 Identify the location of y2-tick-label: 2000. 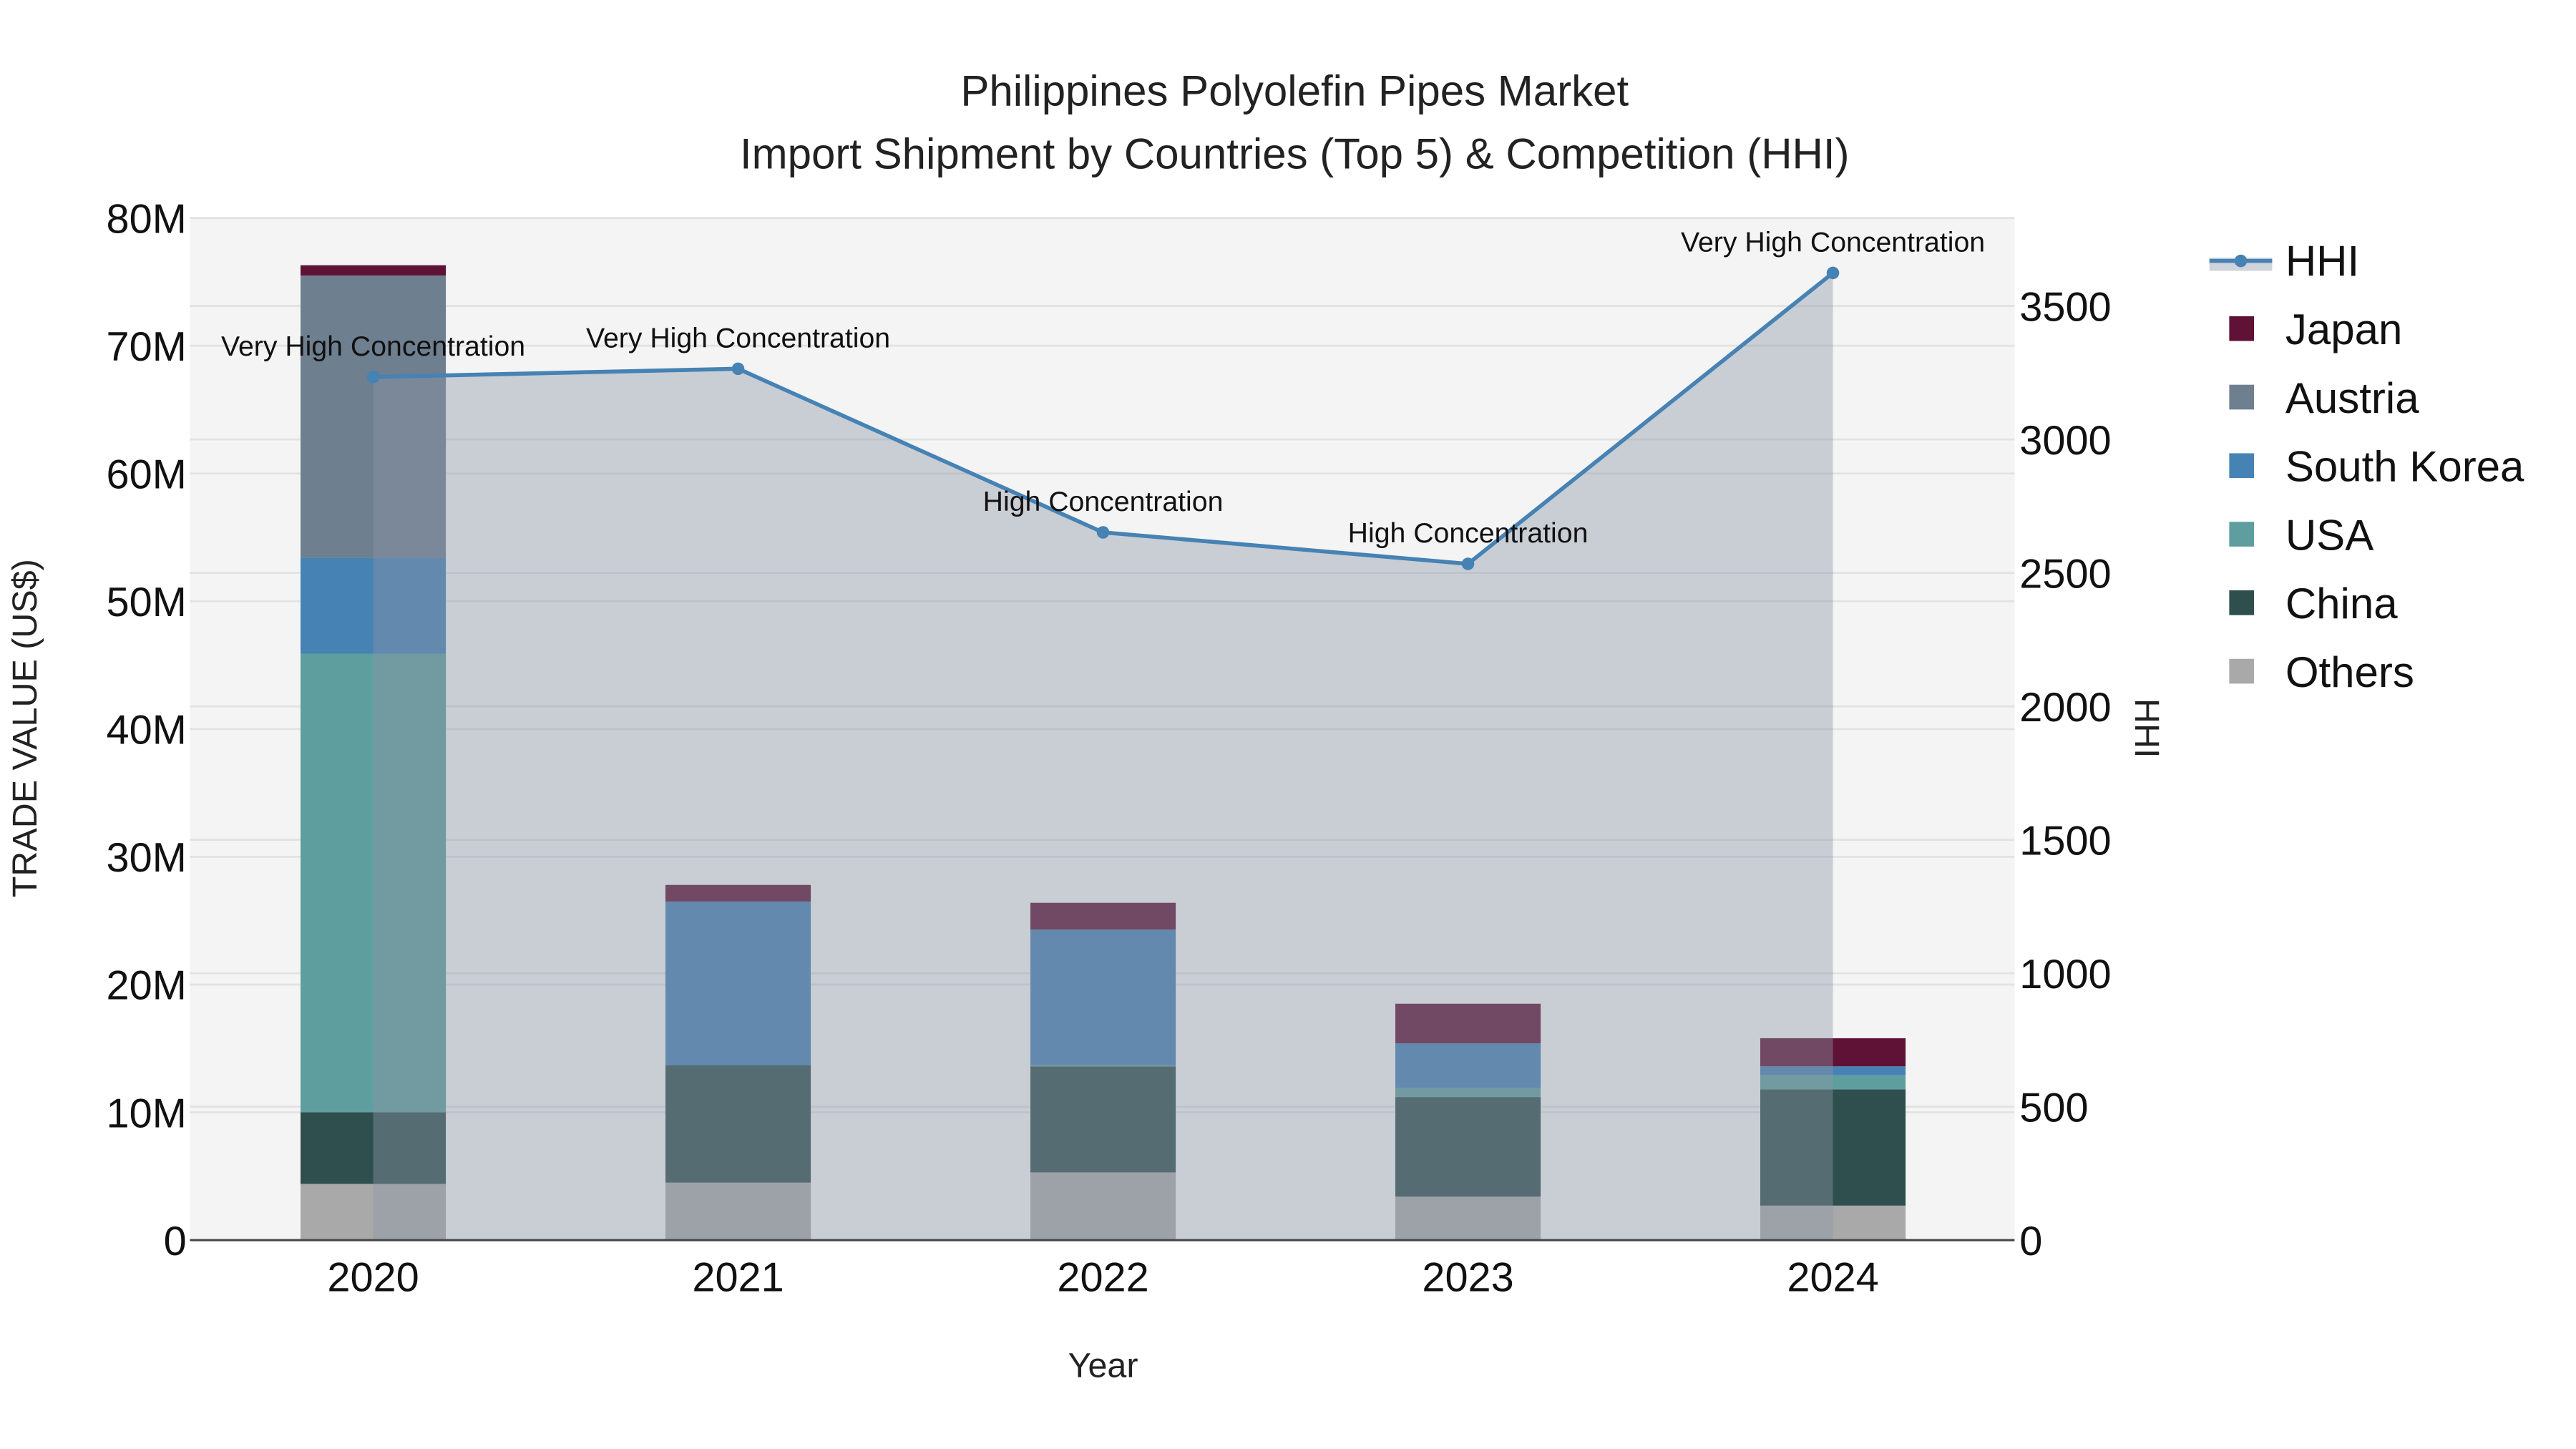
(2065, 708).